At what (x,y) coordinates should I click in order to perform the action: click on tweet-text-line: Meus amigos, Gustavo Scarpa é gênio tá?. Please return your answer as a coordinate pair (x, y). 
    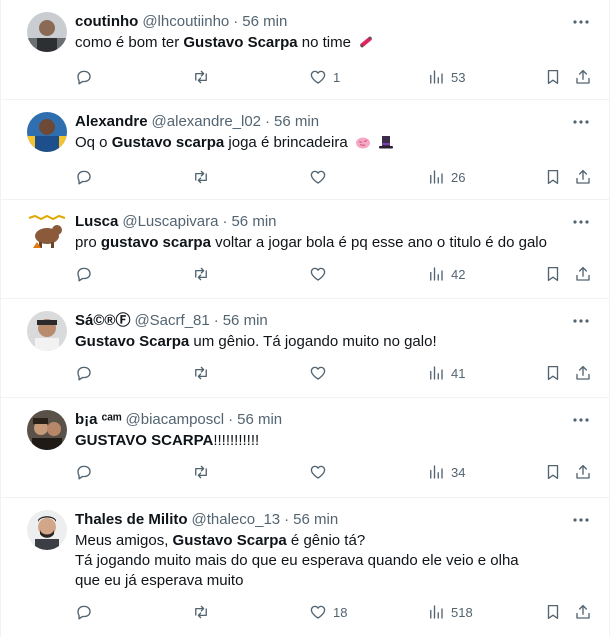
    Looking at the image, I should click on (324, 541).